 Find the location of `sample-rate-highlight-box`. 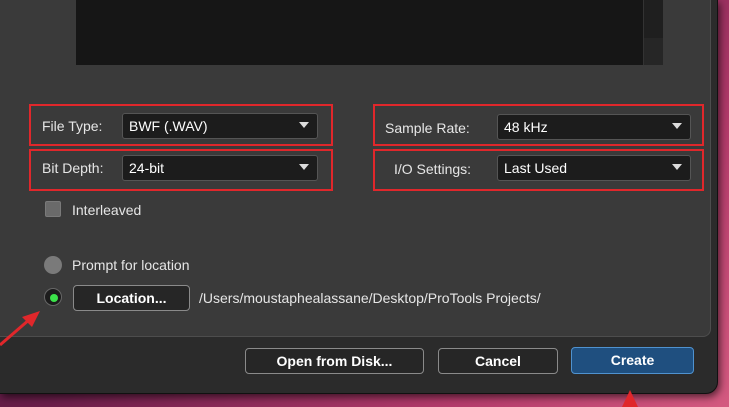

sample-rate-highlight-box is located at coordinates (538, 125).